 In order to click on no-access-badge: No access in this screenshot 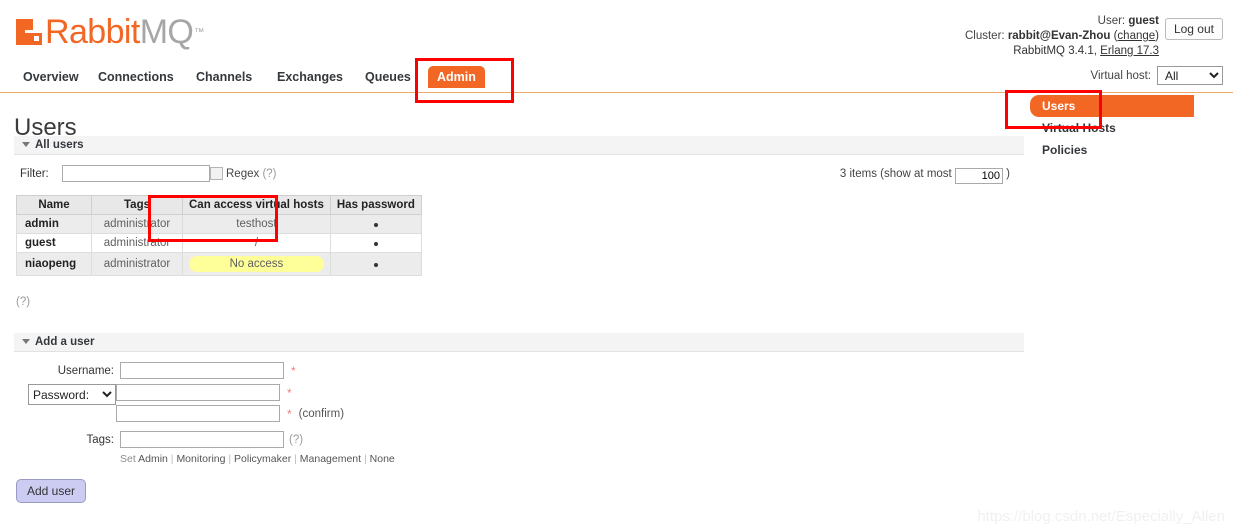, I will do `click(256, 264)`.